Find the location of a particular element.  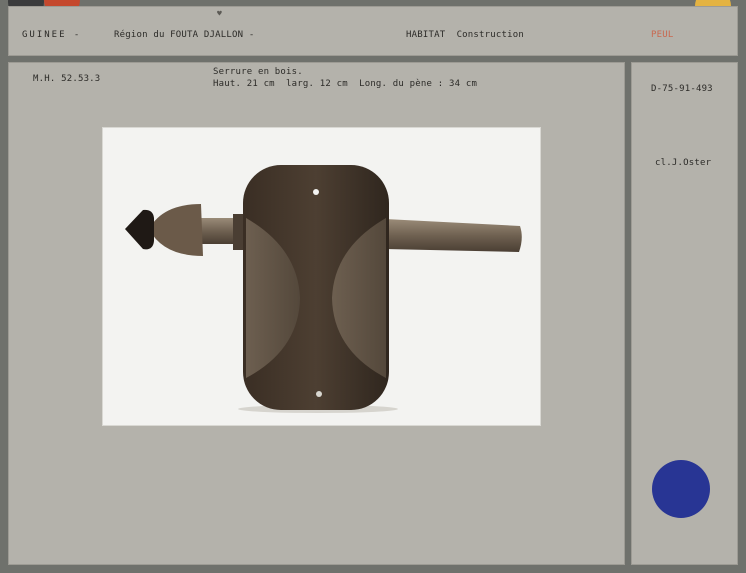

bolt-collar is located at coordinates (238, 232).